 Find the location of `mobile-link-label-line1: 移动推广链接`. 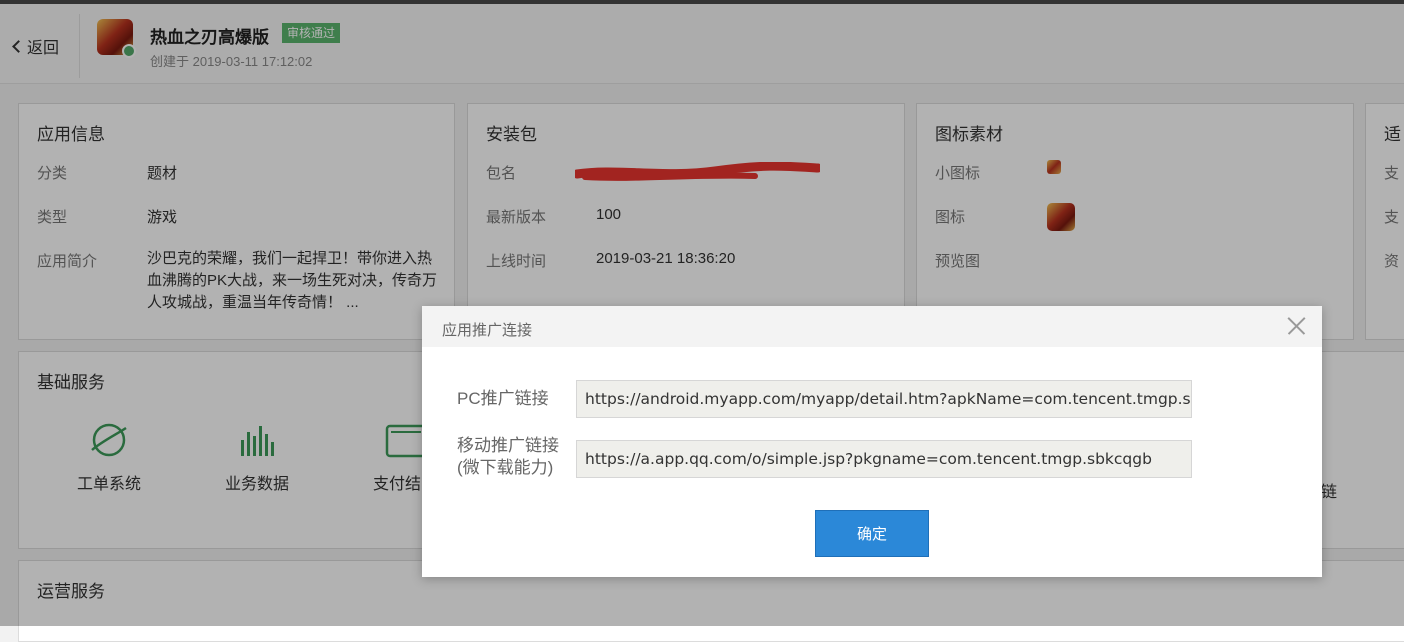

mobile-link-label-line1: 移动推广链接 is located at coordinates (508, 445).